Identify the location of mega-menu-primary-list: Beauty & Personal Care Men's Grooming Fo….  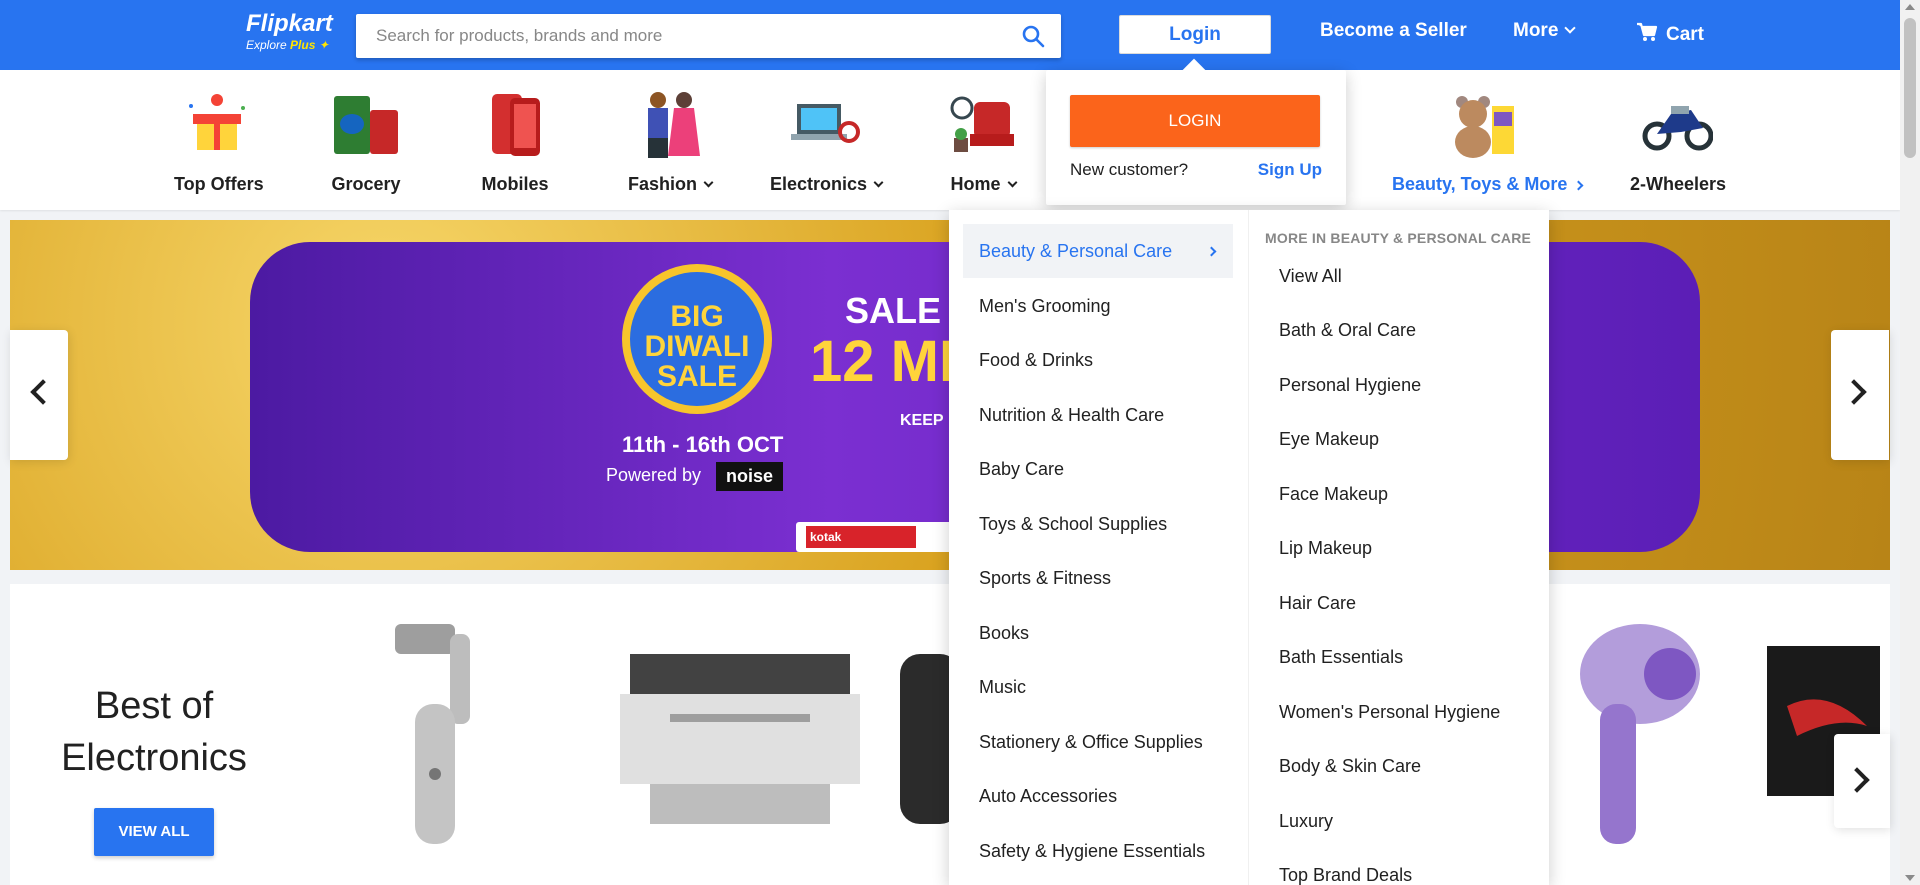
(1099, 547).